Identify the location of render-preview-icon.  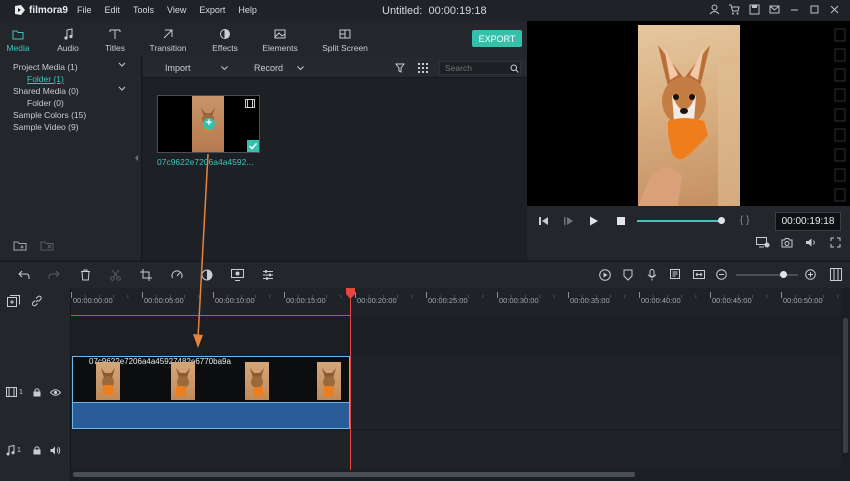
(605, 275).